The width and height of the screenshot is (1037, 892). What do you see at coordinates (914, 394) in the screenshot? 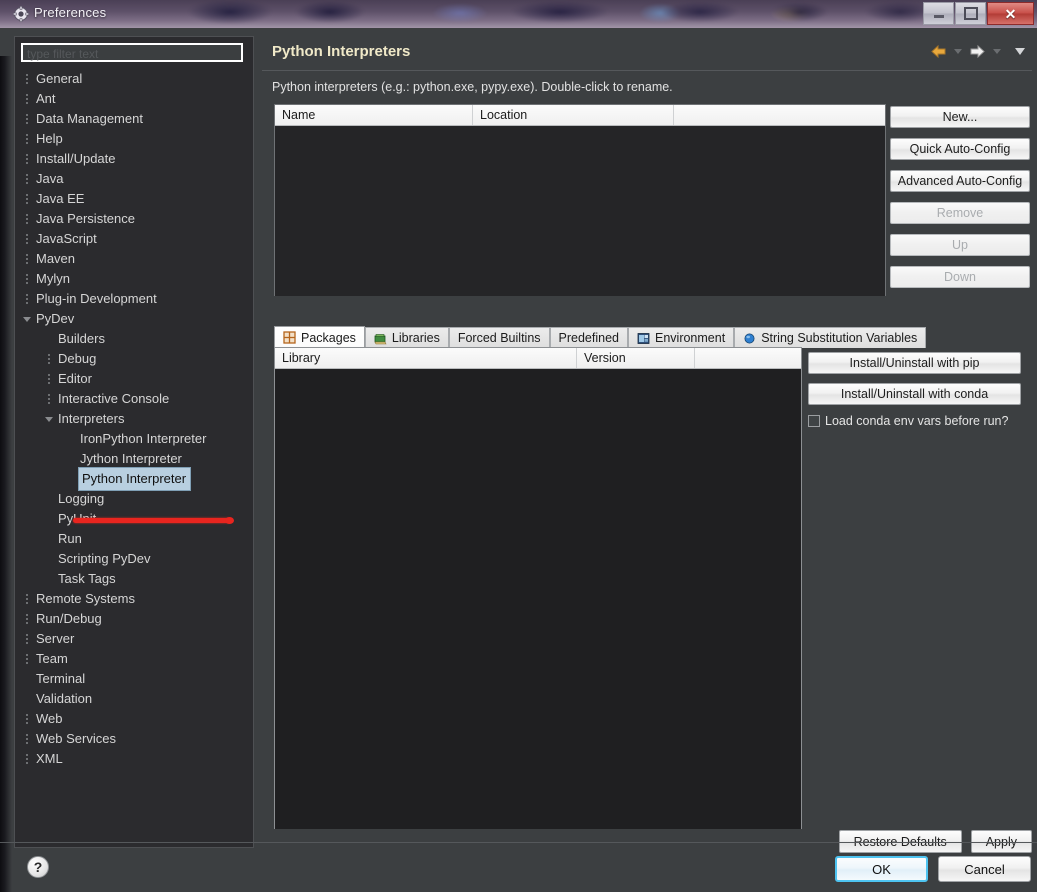
I see `install-uninstall-conda-button: Install/Uninstall with conda` at bounding box center [914, 394].